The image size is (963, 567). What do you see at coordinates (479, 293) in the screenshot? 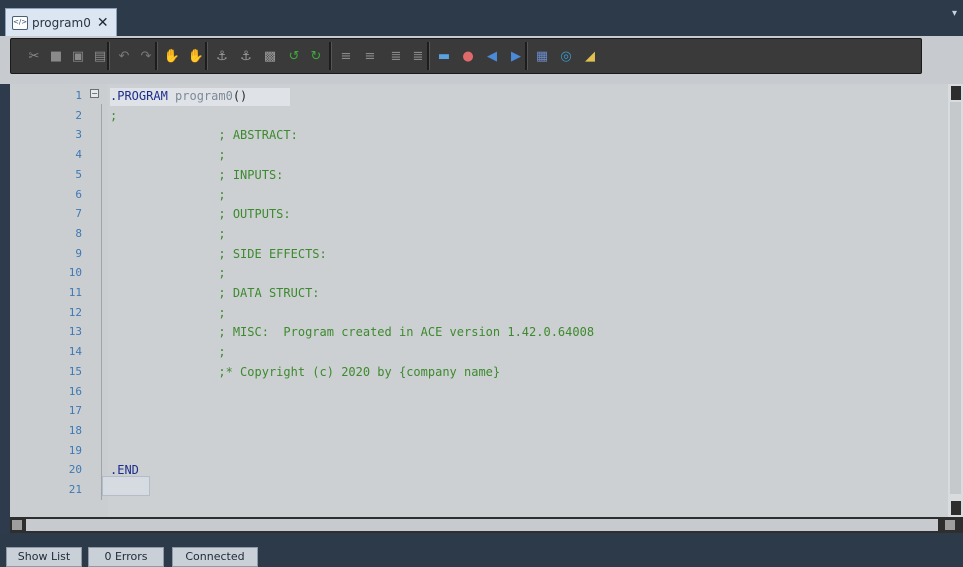
I see `code-line: 11 ; DATA STRUCT:` at bounding box center [479, 293].